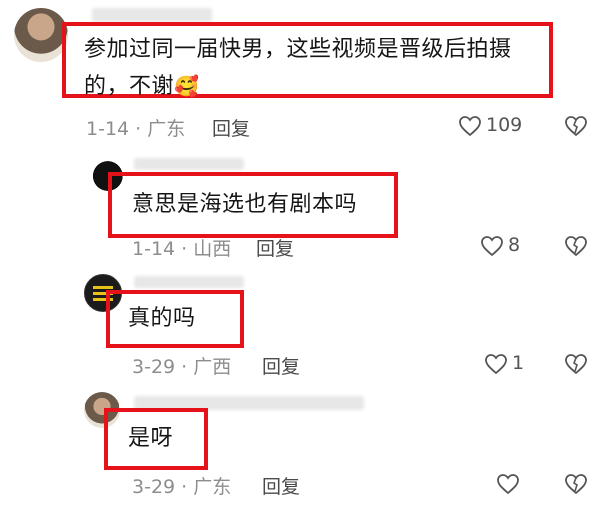 The width and height of the screenshot is (600, 508). I want to click on comment-text-line: 的，不谢🥰, so click(319, 86).